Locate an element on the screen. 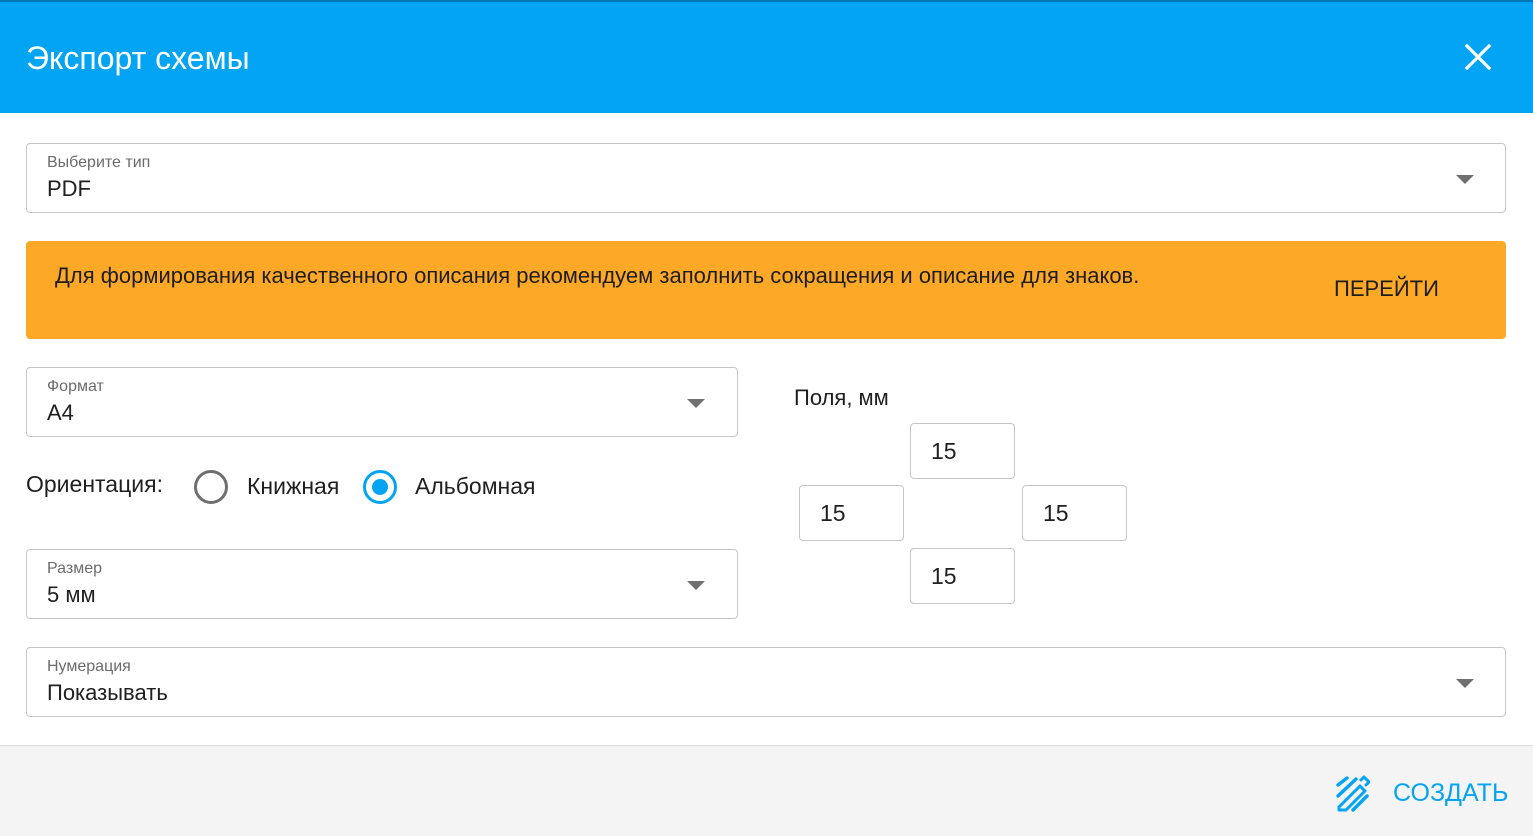 The width and height of the screenshot is (1533, 836). margin-top-input is located at coordinates (962, 451).